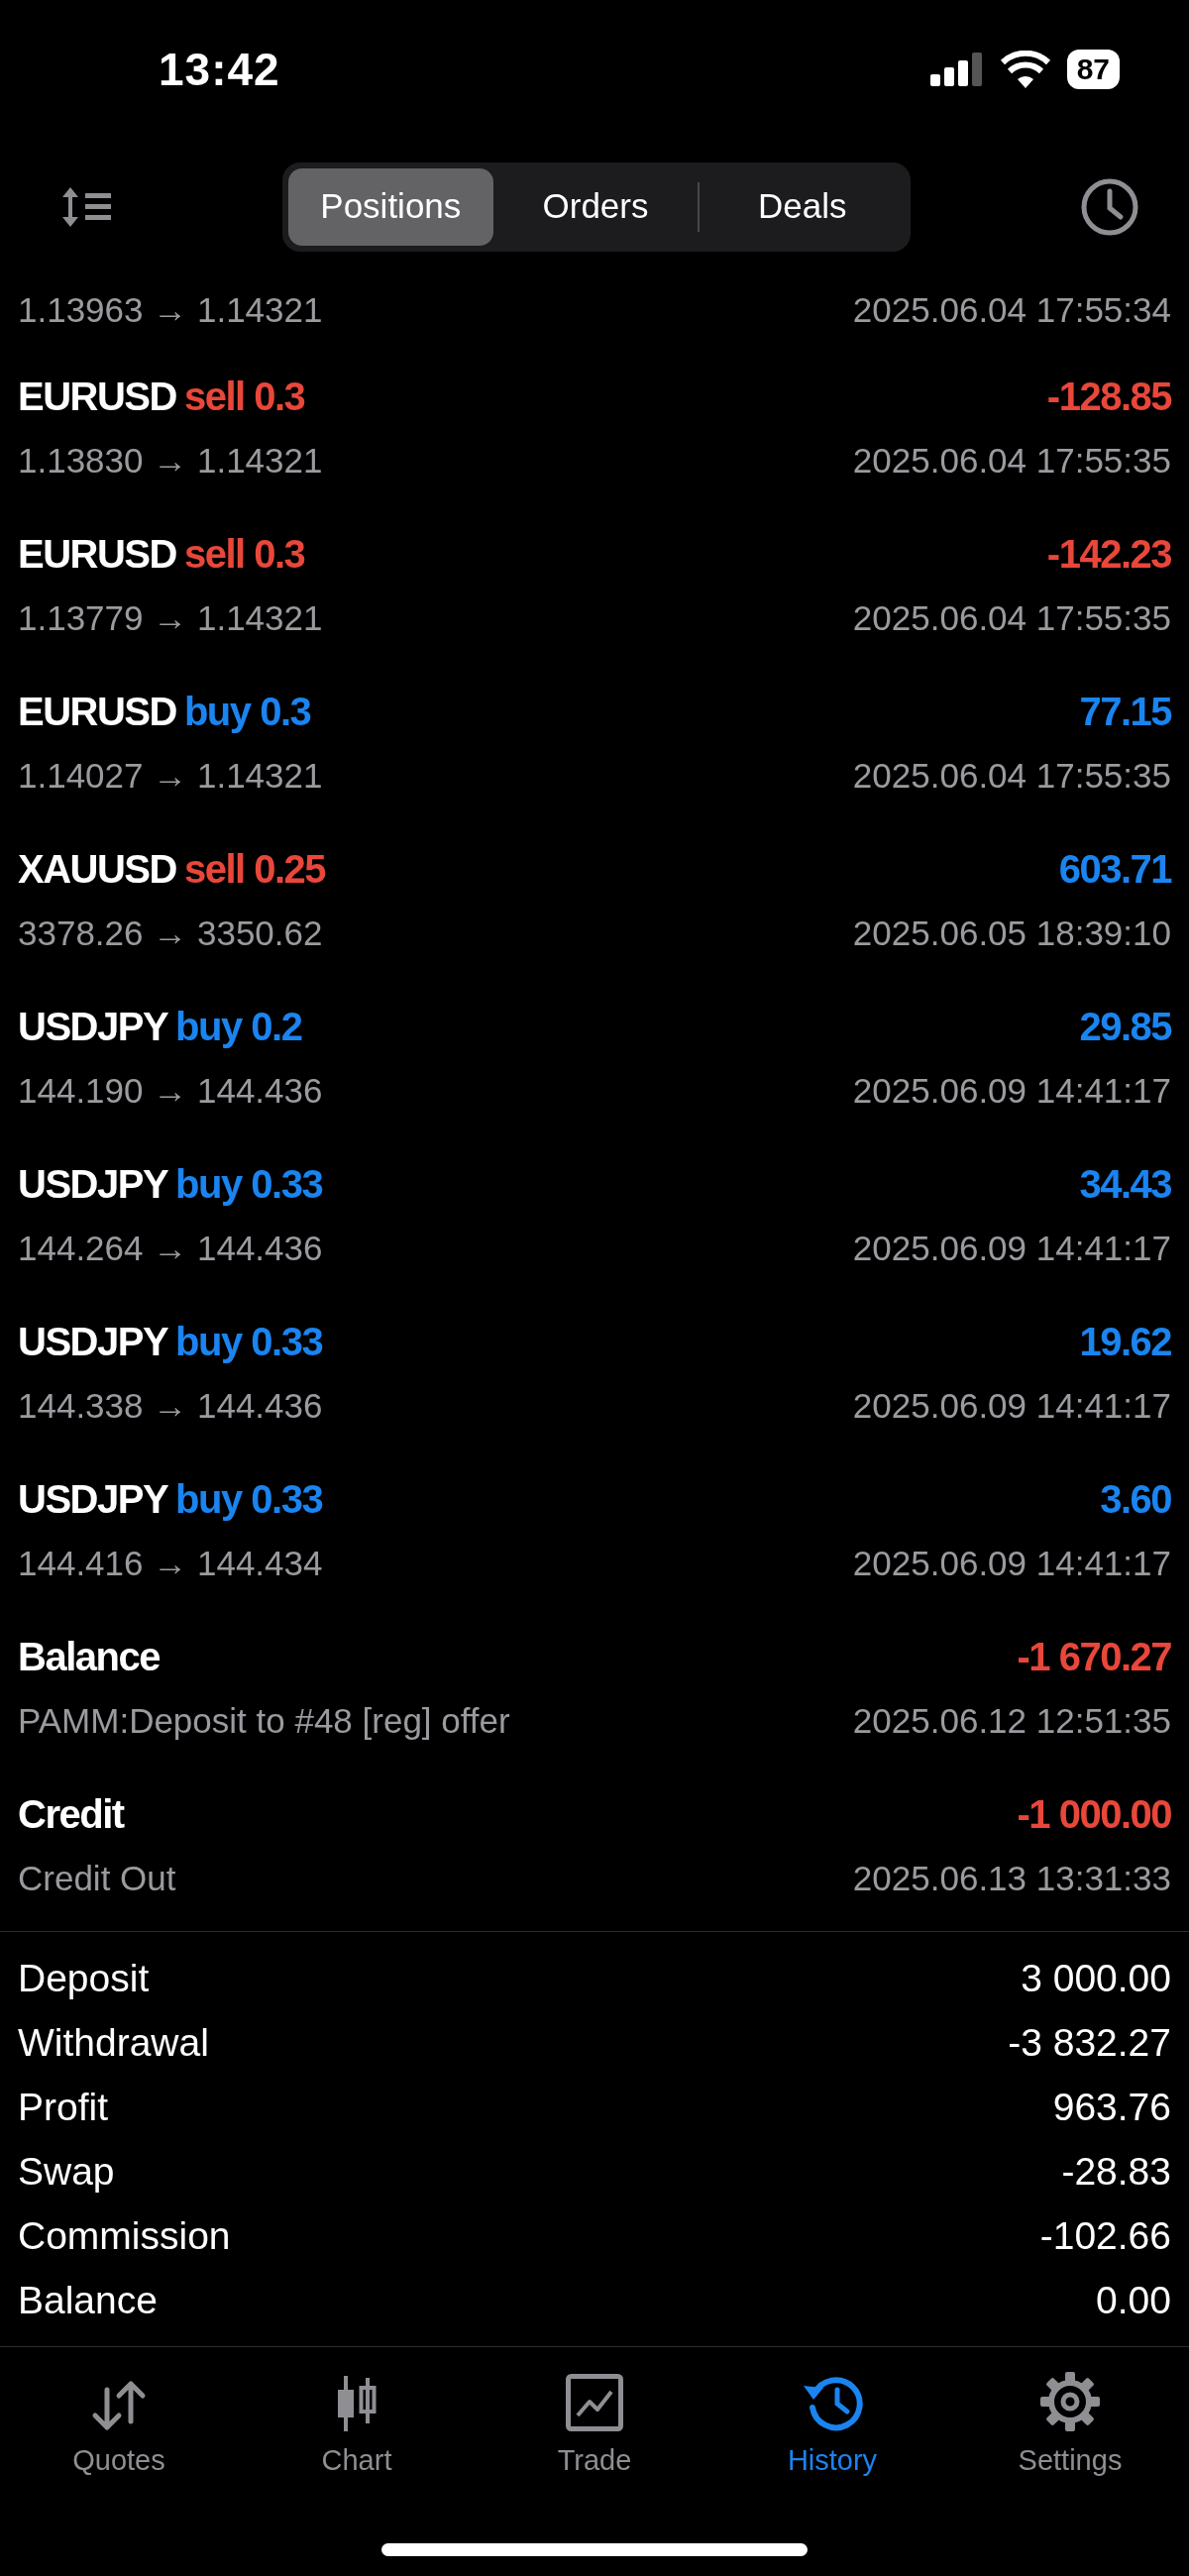  I want to click on symbol-name: Balance, so click(89, 1657).